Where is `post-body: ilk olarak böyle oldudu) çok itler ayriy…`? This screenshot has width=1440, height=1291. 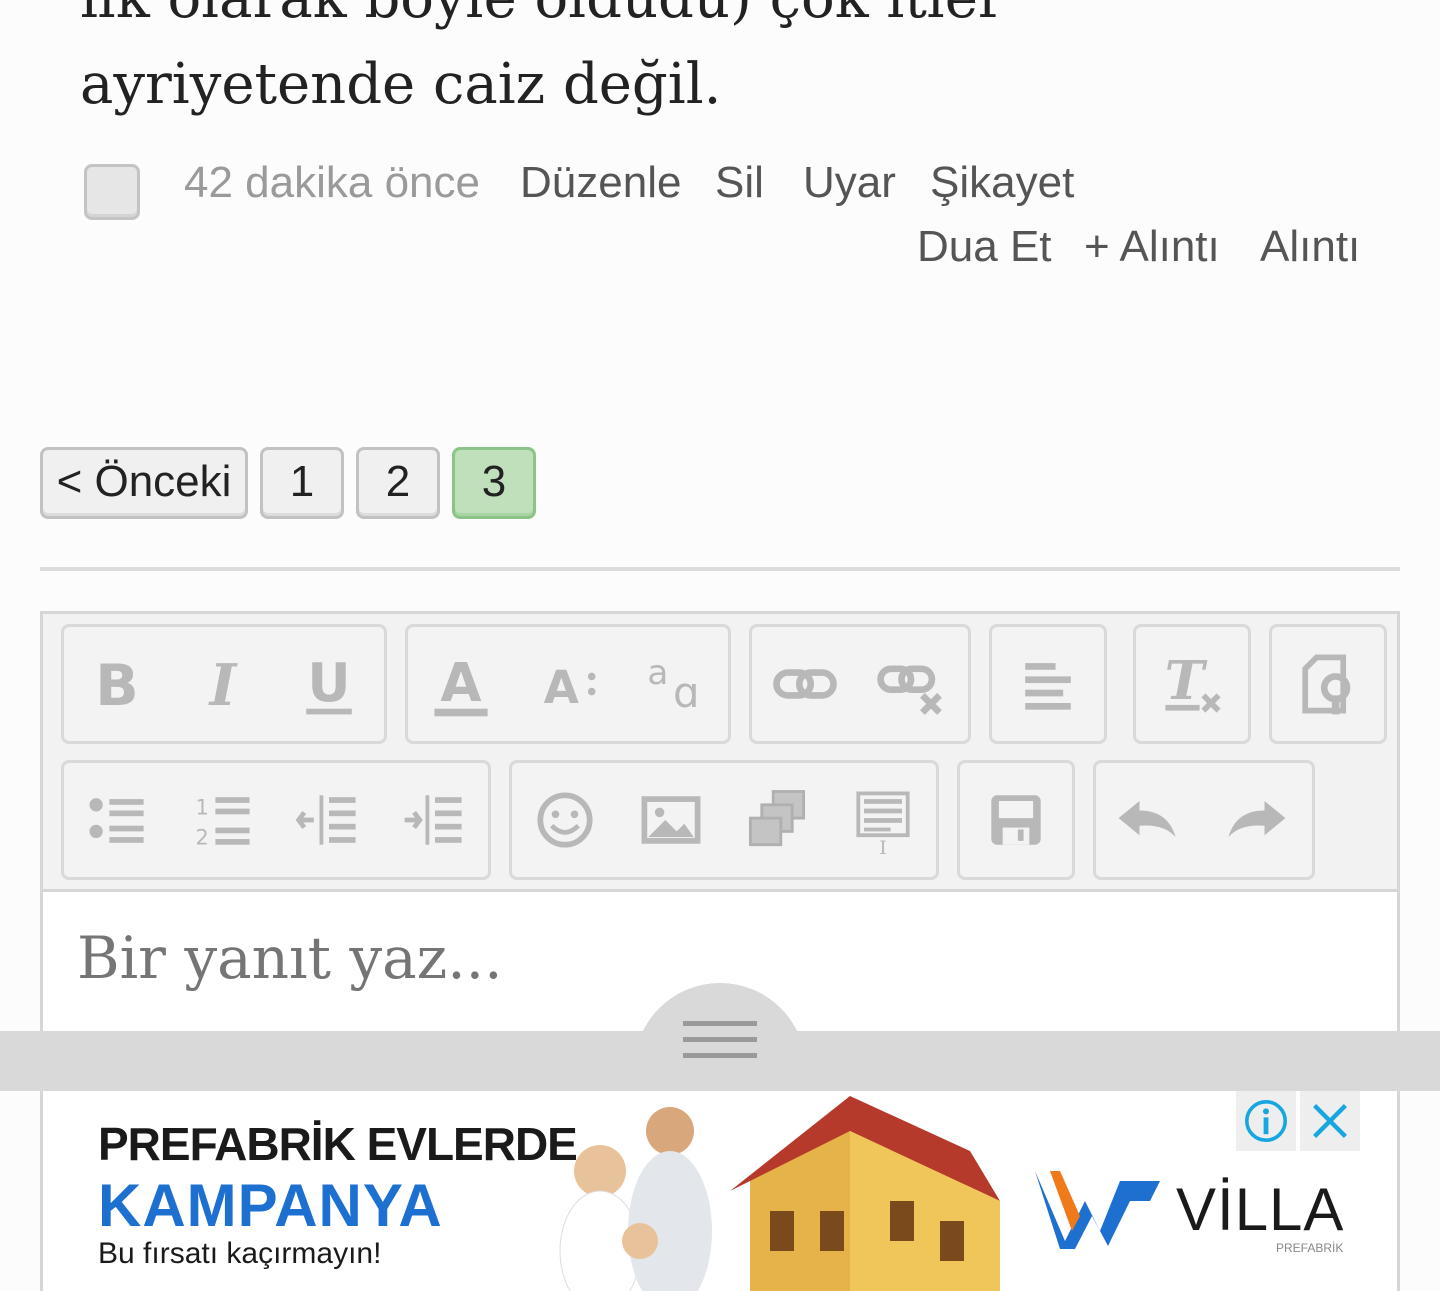 post-body: ilk olarak böyle oldudu) çok itler ayriy… is located at coordinates (730, 64).